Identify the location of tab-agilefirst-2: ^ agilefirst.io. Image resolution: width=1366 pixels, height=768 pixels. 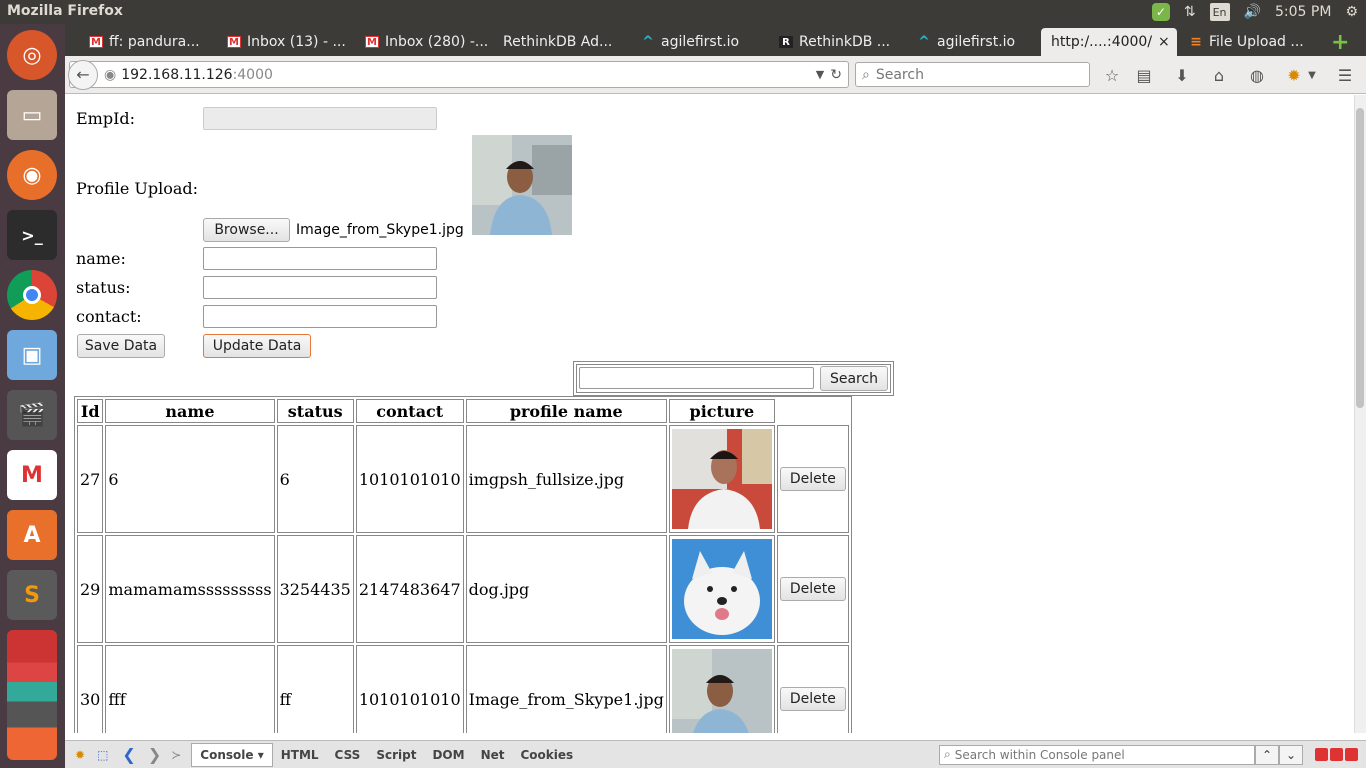
(973, 42).